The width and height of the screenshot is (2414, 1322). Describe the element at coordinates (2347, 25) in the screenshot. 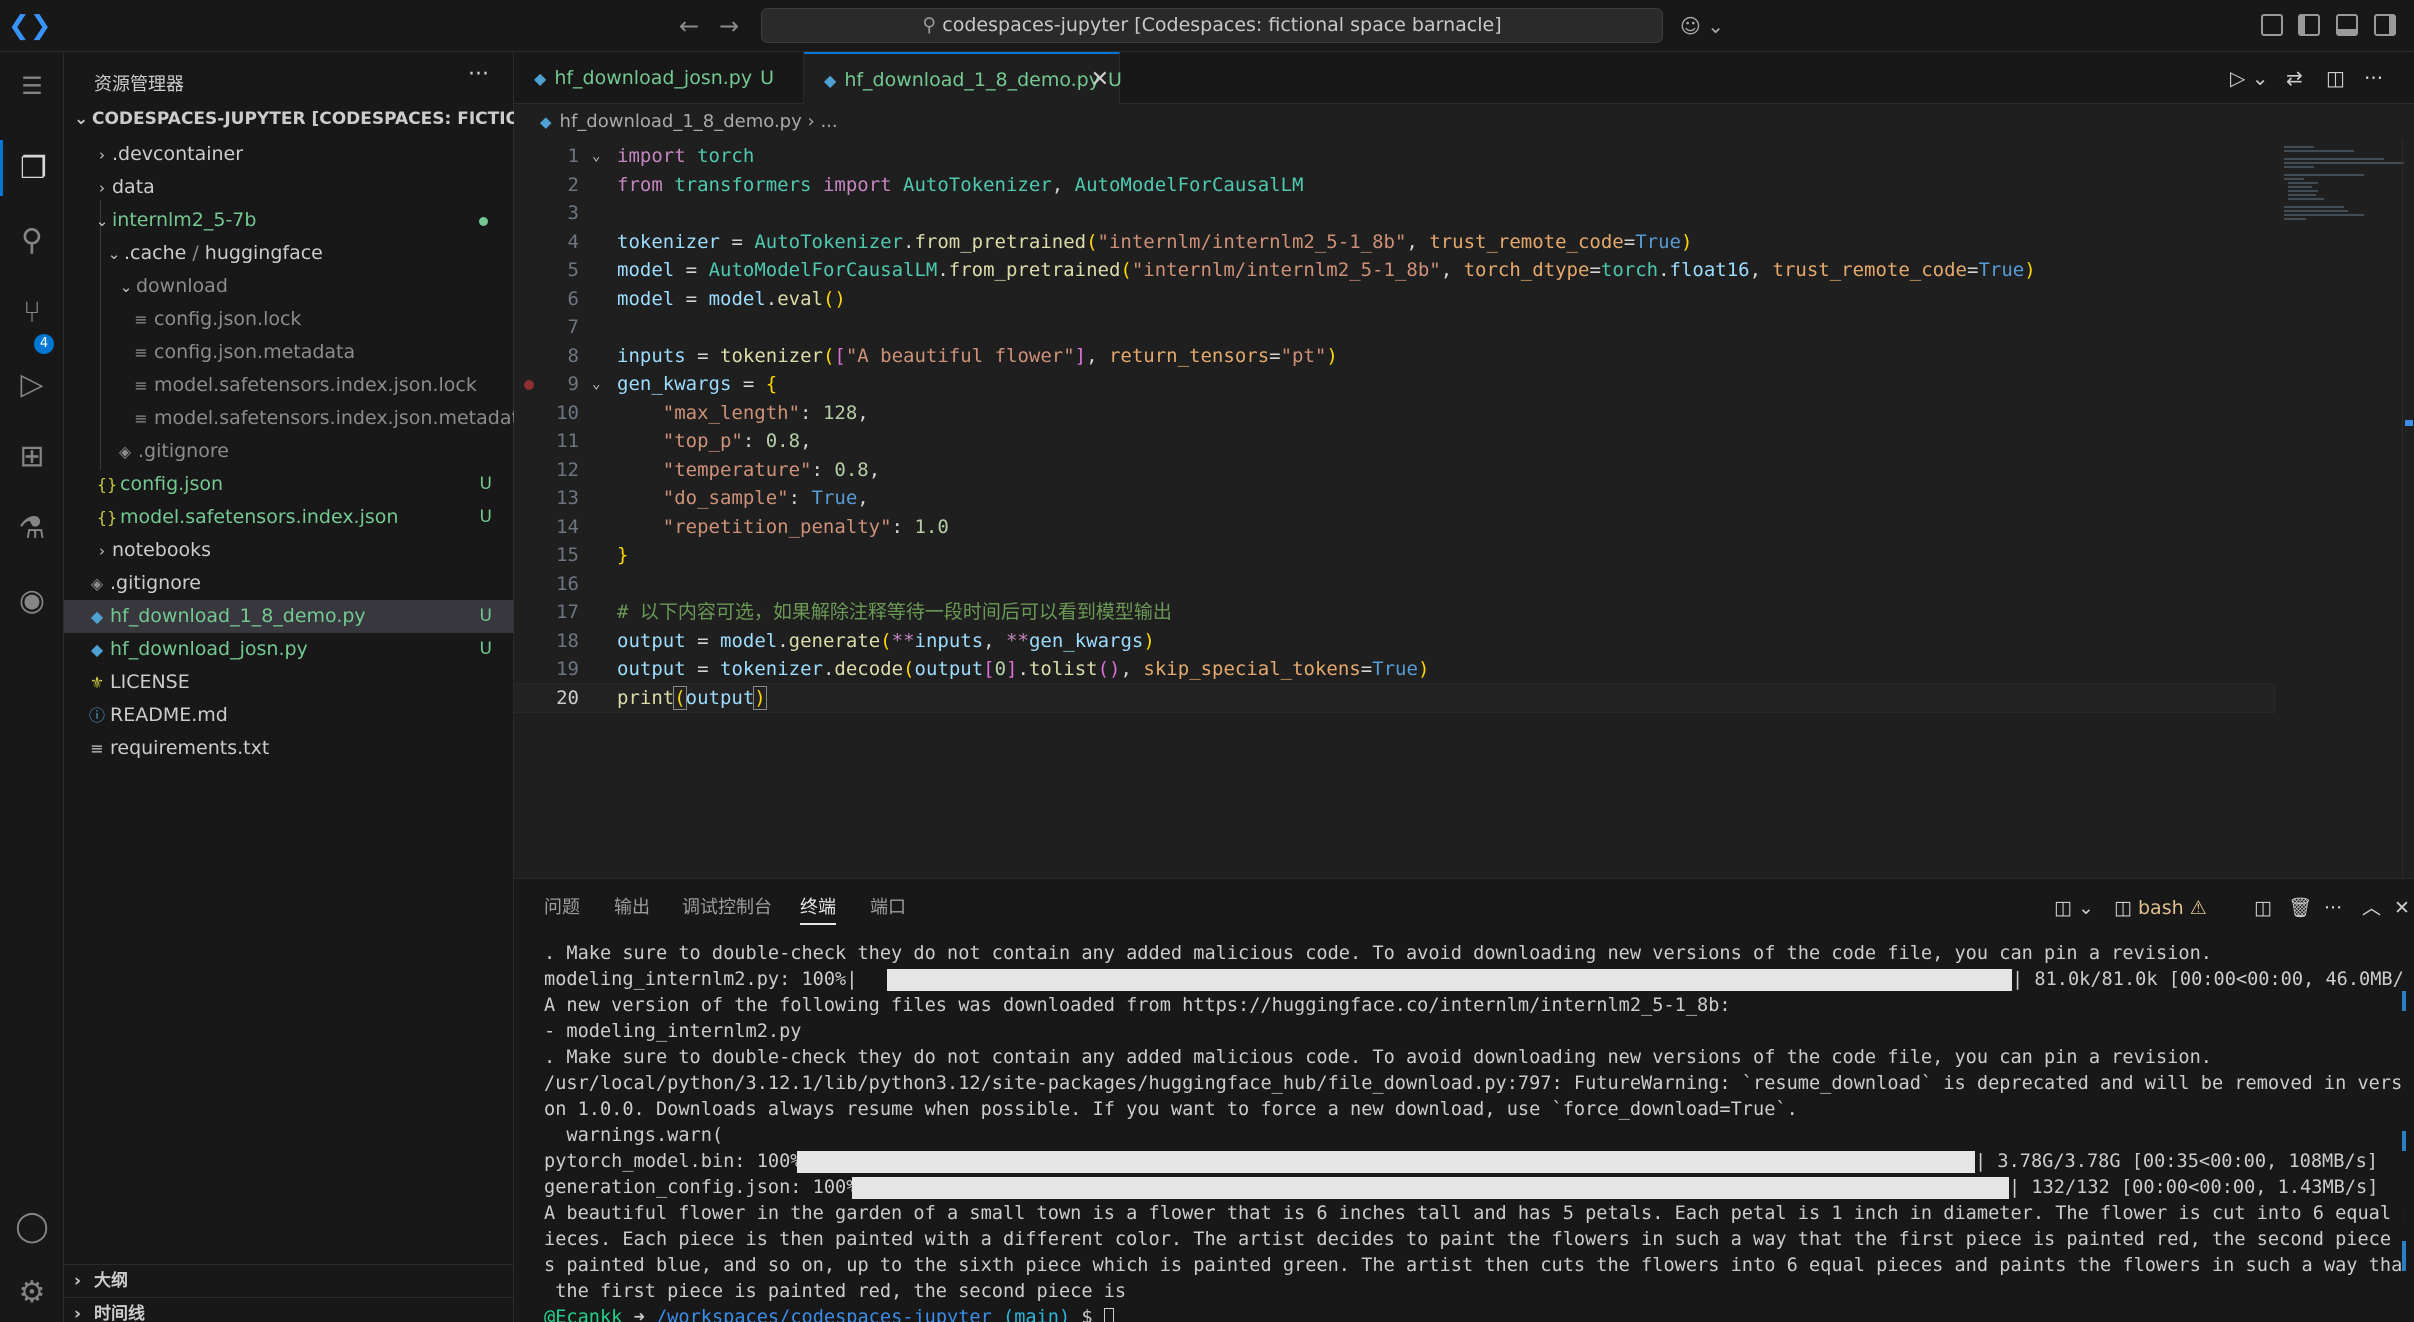

I see `toggle-panel-icon` at that location.